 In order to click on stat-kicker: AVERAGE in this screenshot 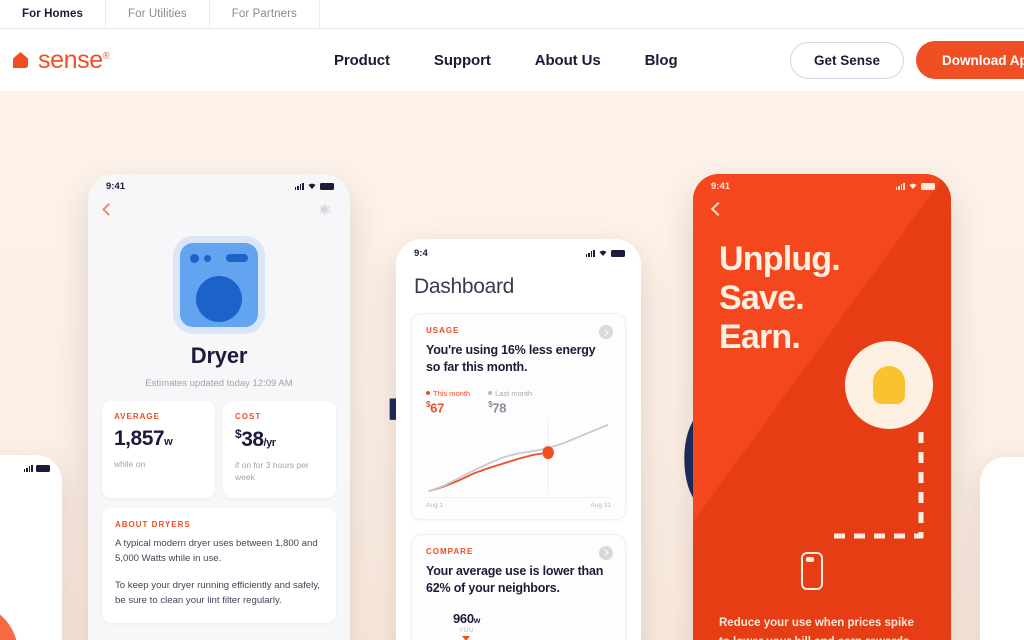, I will do `click(137, 416)`.